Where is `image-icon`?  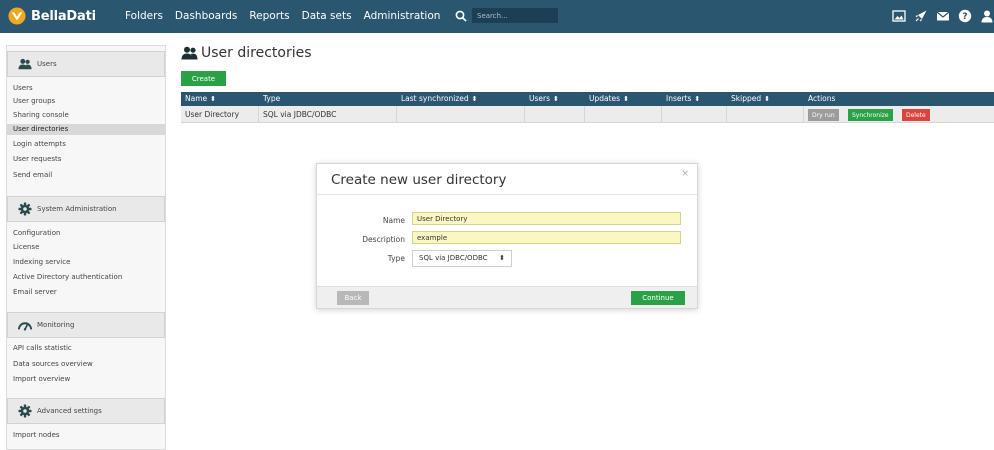
image-icon is located at coordinates (899, 16).